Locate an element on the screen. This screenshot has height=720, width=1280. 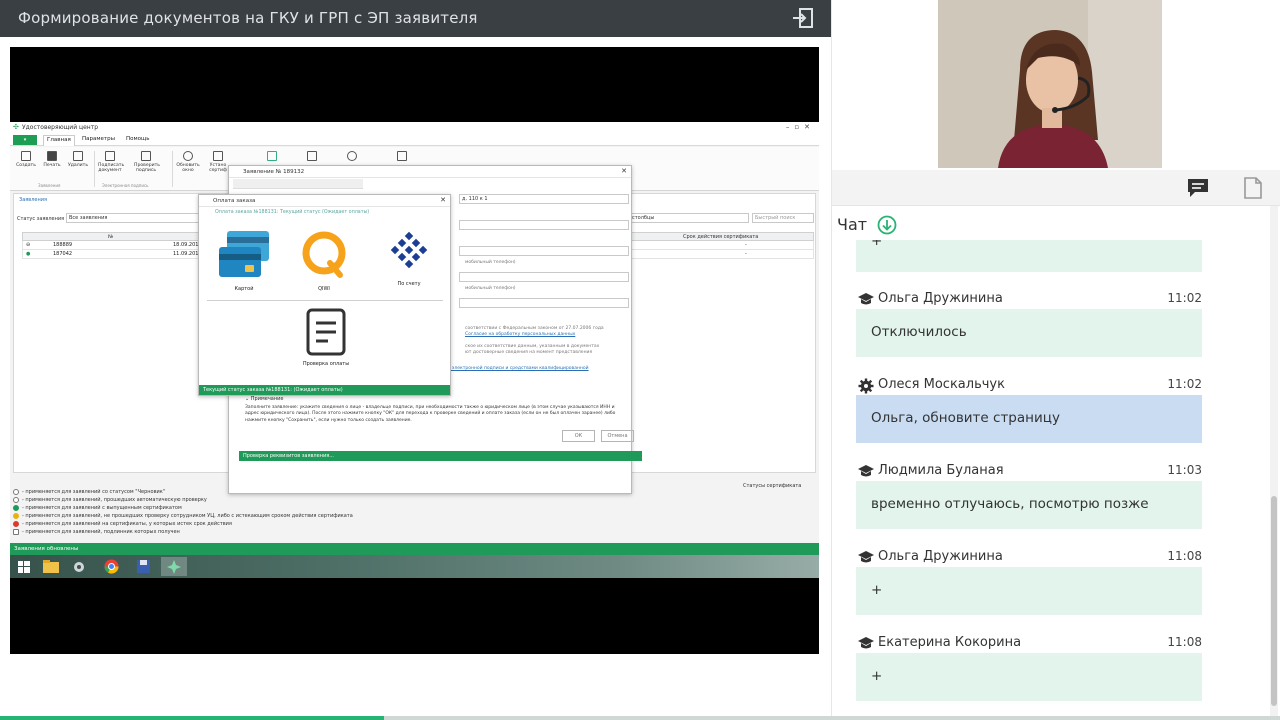
issued-icon is located at coordinates (16, 508).